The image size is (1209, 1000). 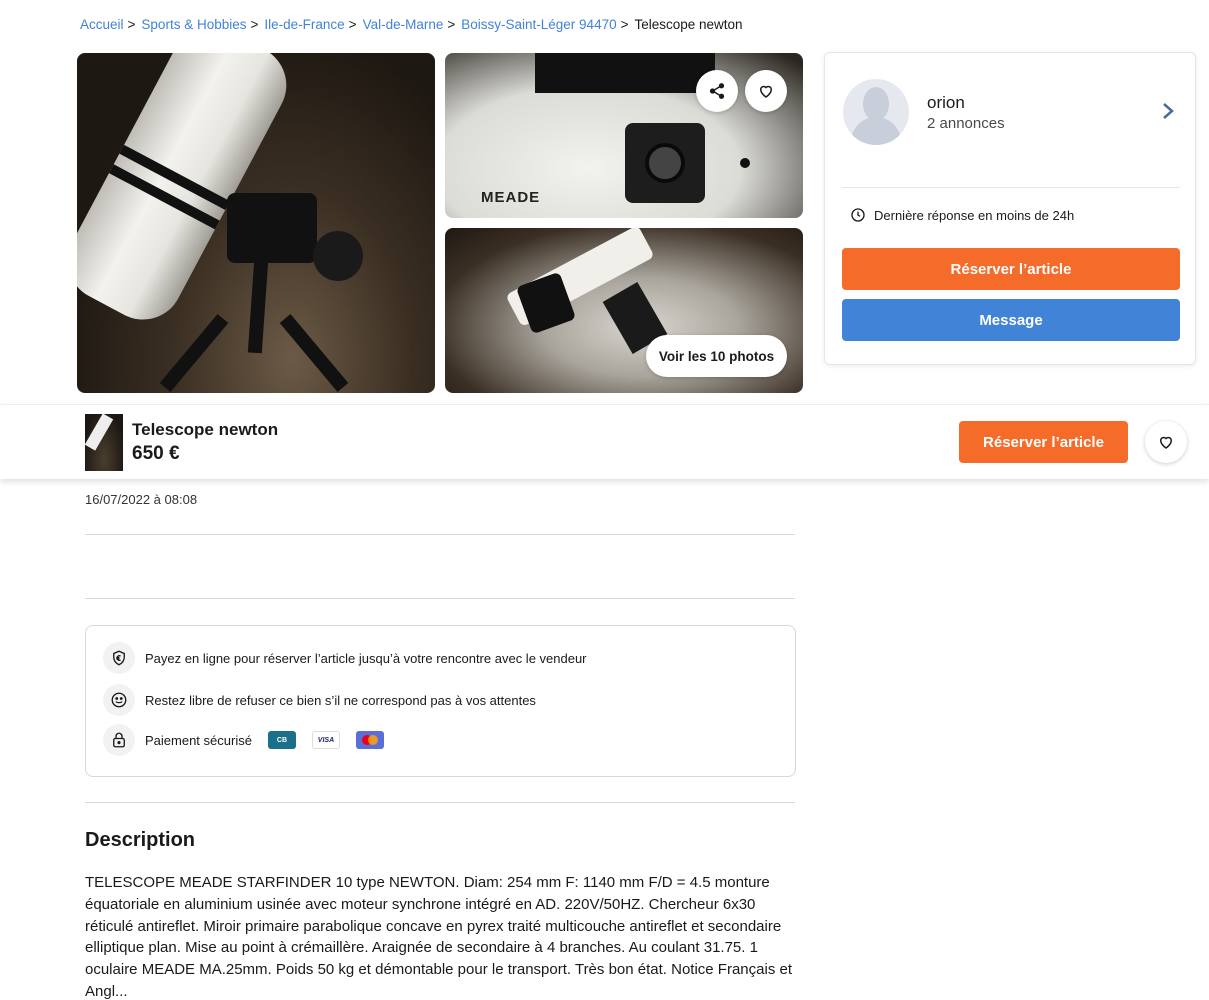 What do you see at coordinates (281, 740) in the screenshot?
I see `cb-card-icon: CB` at bounding box center [281, 740].